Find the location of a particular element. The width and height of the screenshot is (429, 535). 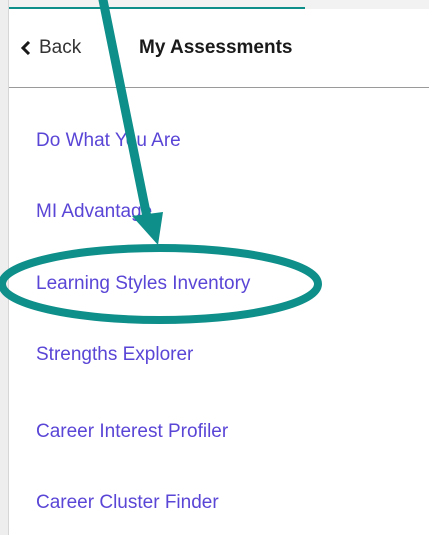

page-title: My Assessments is located at coordinates (216, 47).